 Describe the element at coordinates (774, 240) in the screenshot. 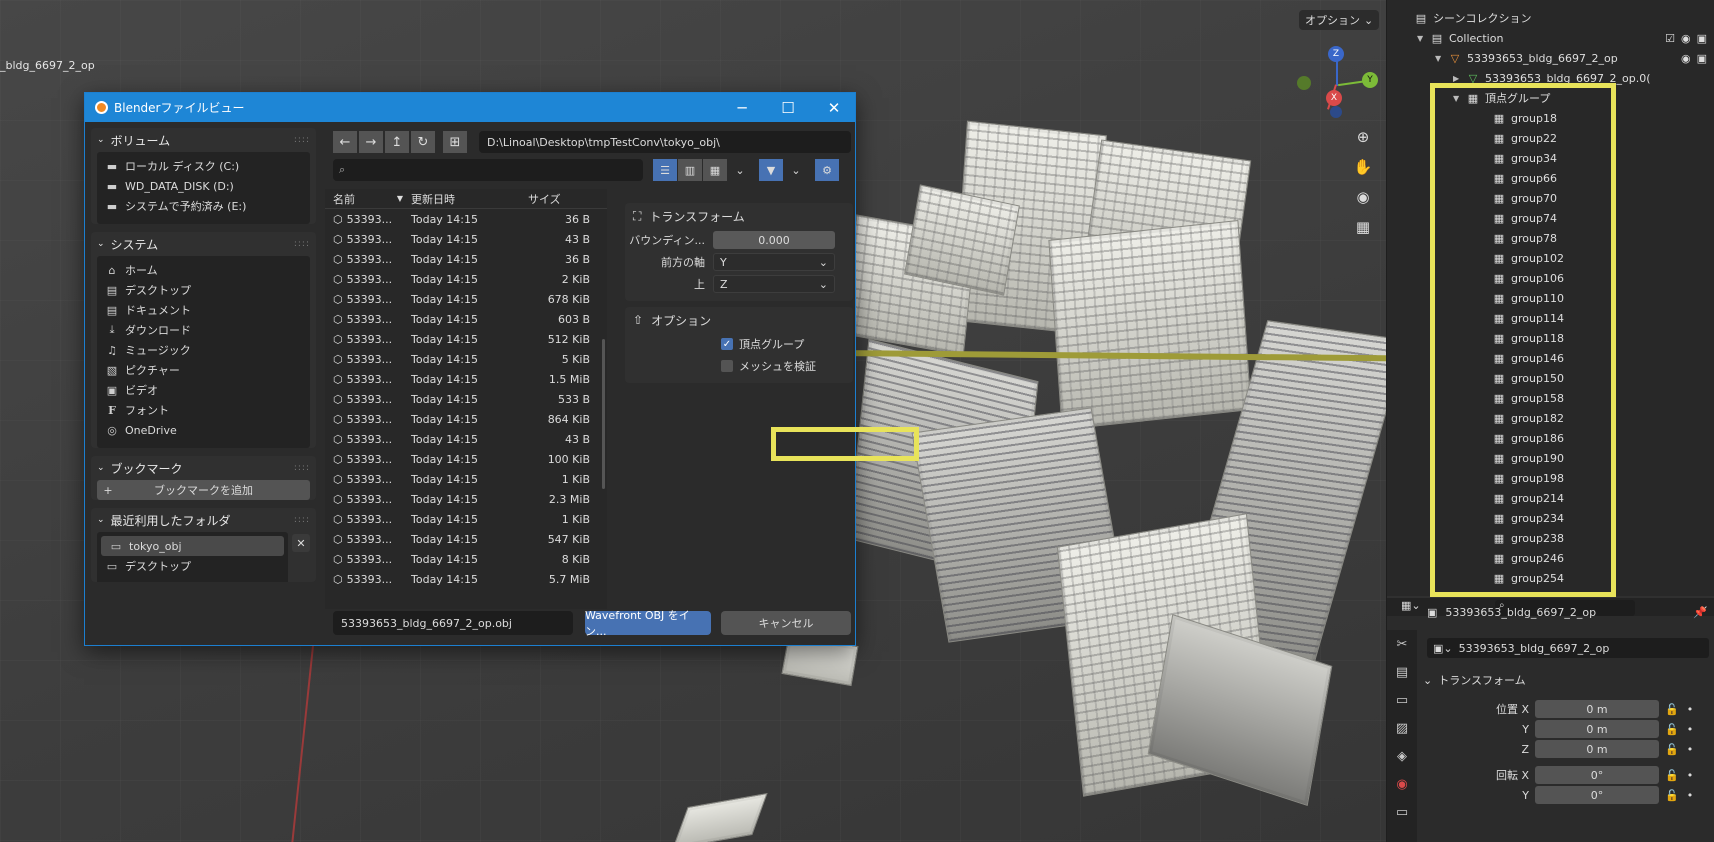

I see `bounding-field: 0.000` at that location.